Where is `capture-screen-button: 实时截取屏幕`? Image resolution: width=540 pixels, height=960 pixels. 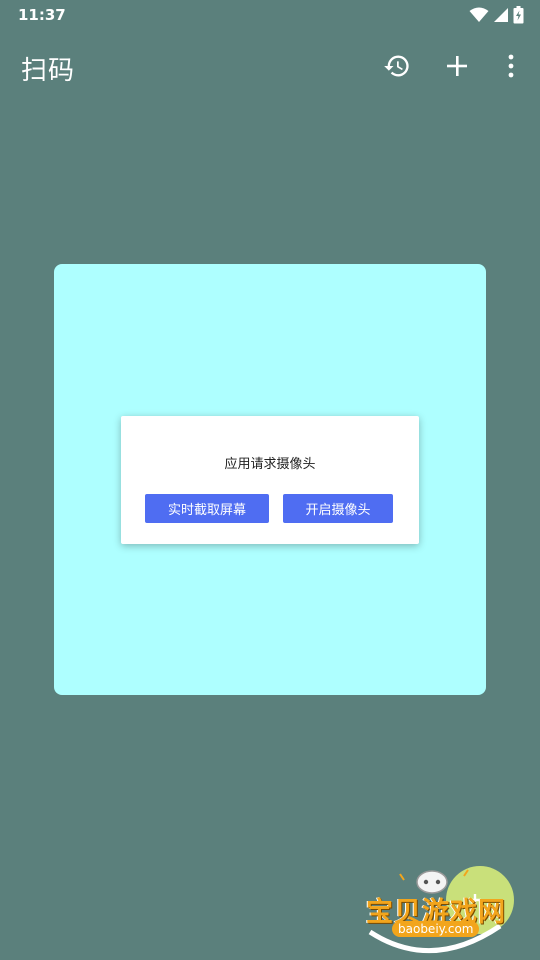 capture-screen-button: 实时截取屏幕 is located at coordinates (207, 508).